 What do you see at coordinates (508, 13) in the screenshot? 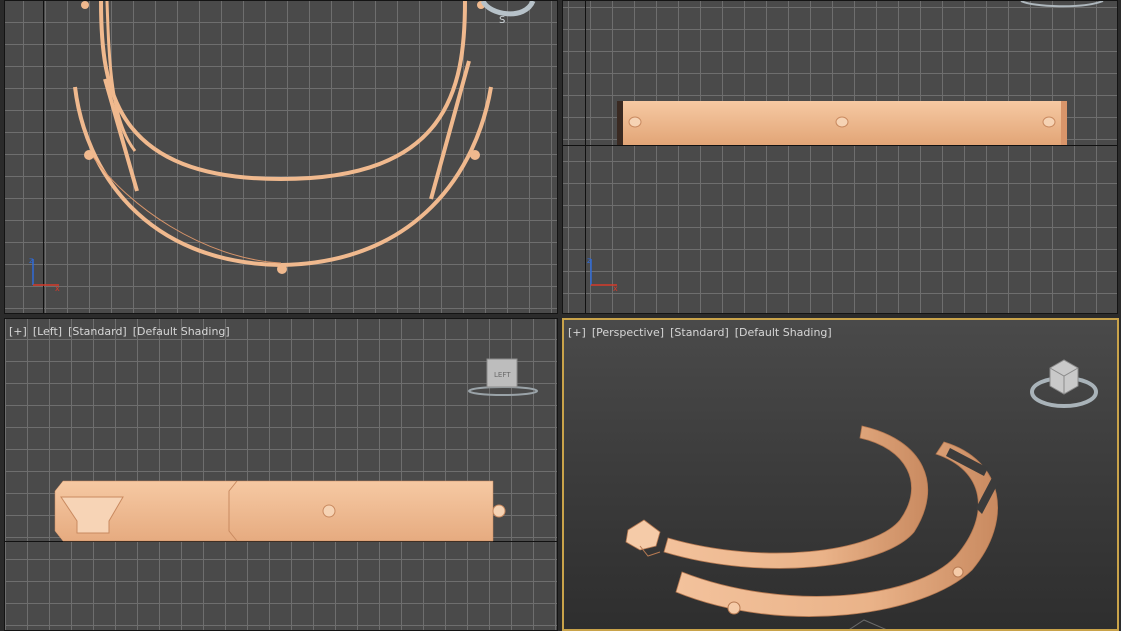
I see `compass-ring-icon: S` at bounding box center [508, 13].